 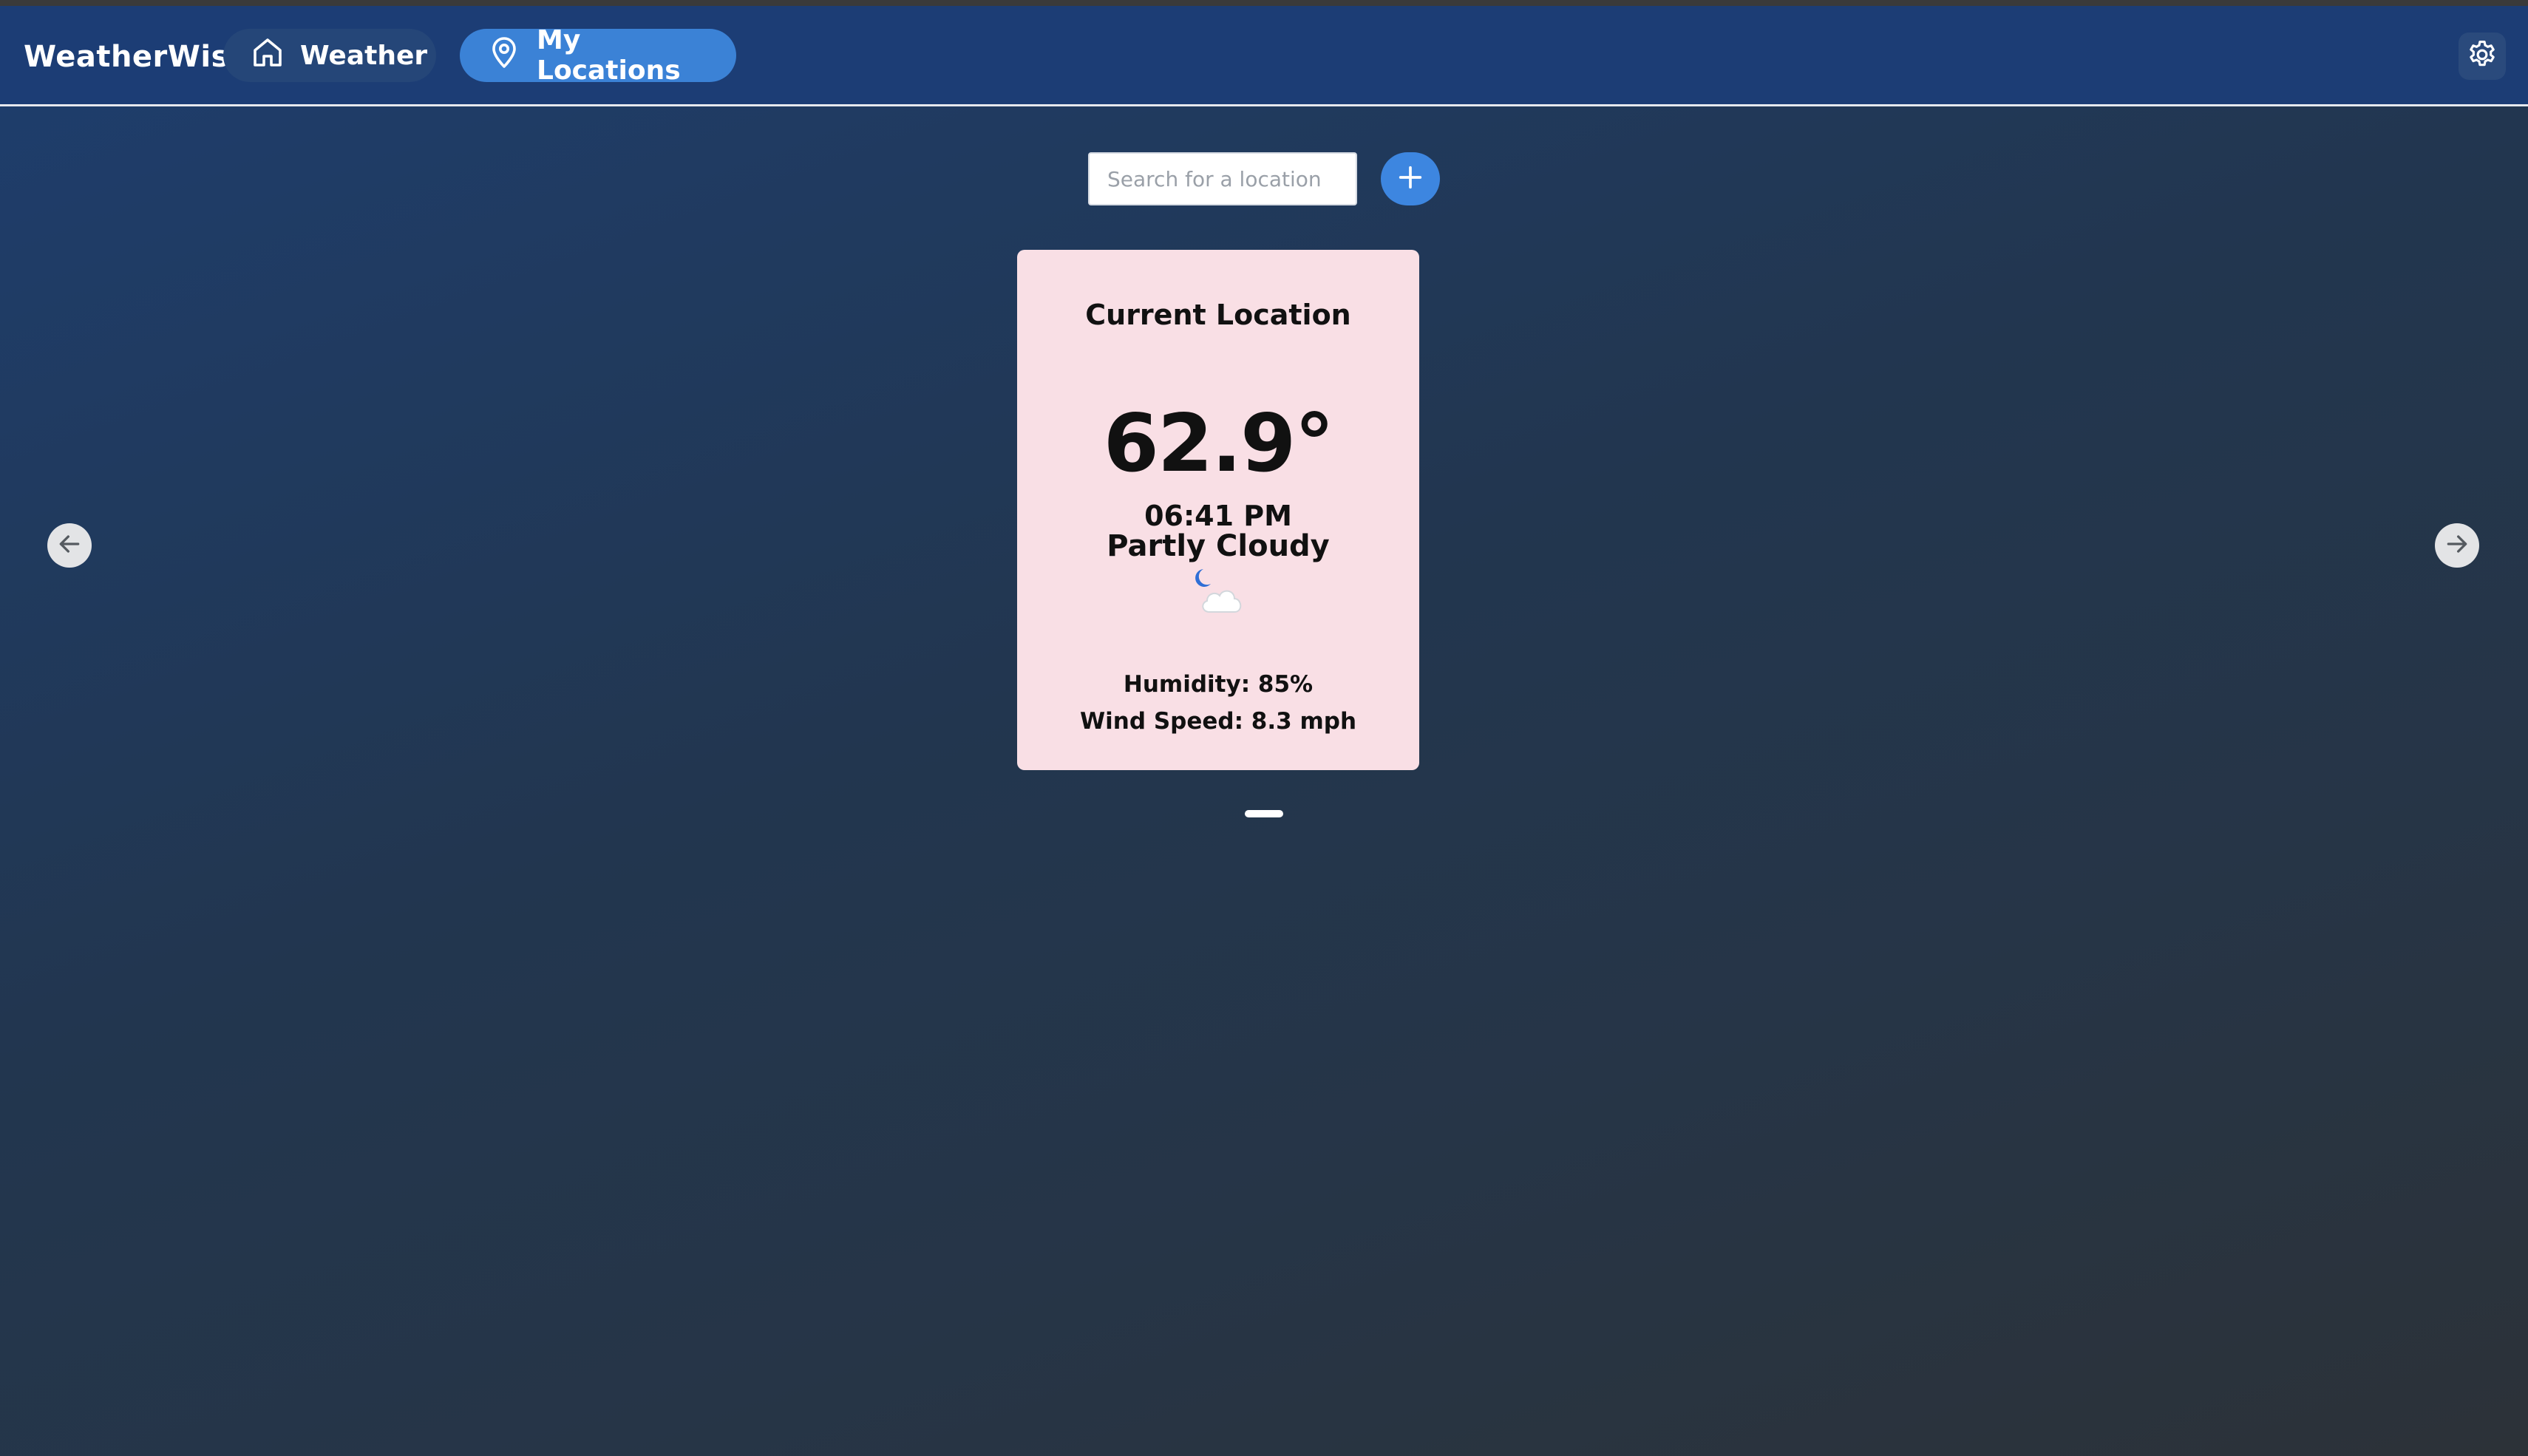 I want to click on settings-button, so click(x=2482, y=57).